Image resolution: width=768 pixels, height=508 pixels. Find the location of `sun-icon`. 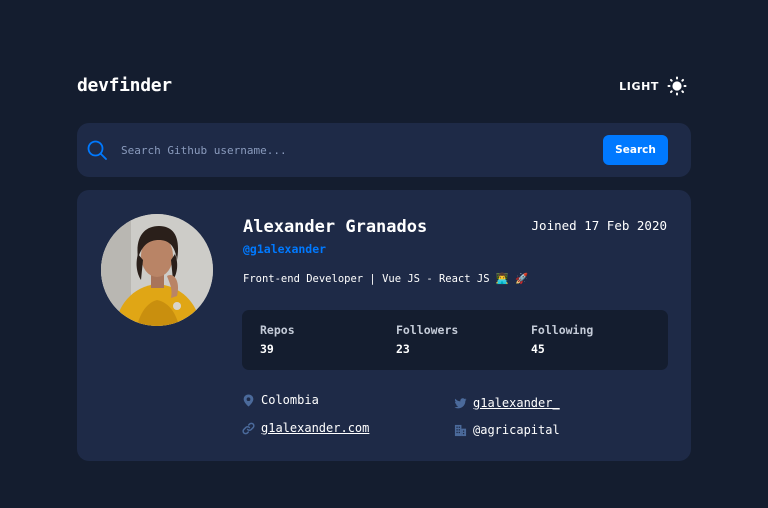

sun-icon is located at coordinates (677, 86).